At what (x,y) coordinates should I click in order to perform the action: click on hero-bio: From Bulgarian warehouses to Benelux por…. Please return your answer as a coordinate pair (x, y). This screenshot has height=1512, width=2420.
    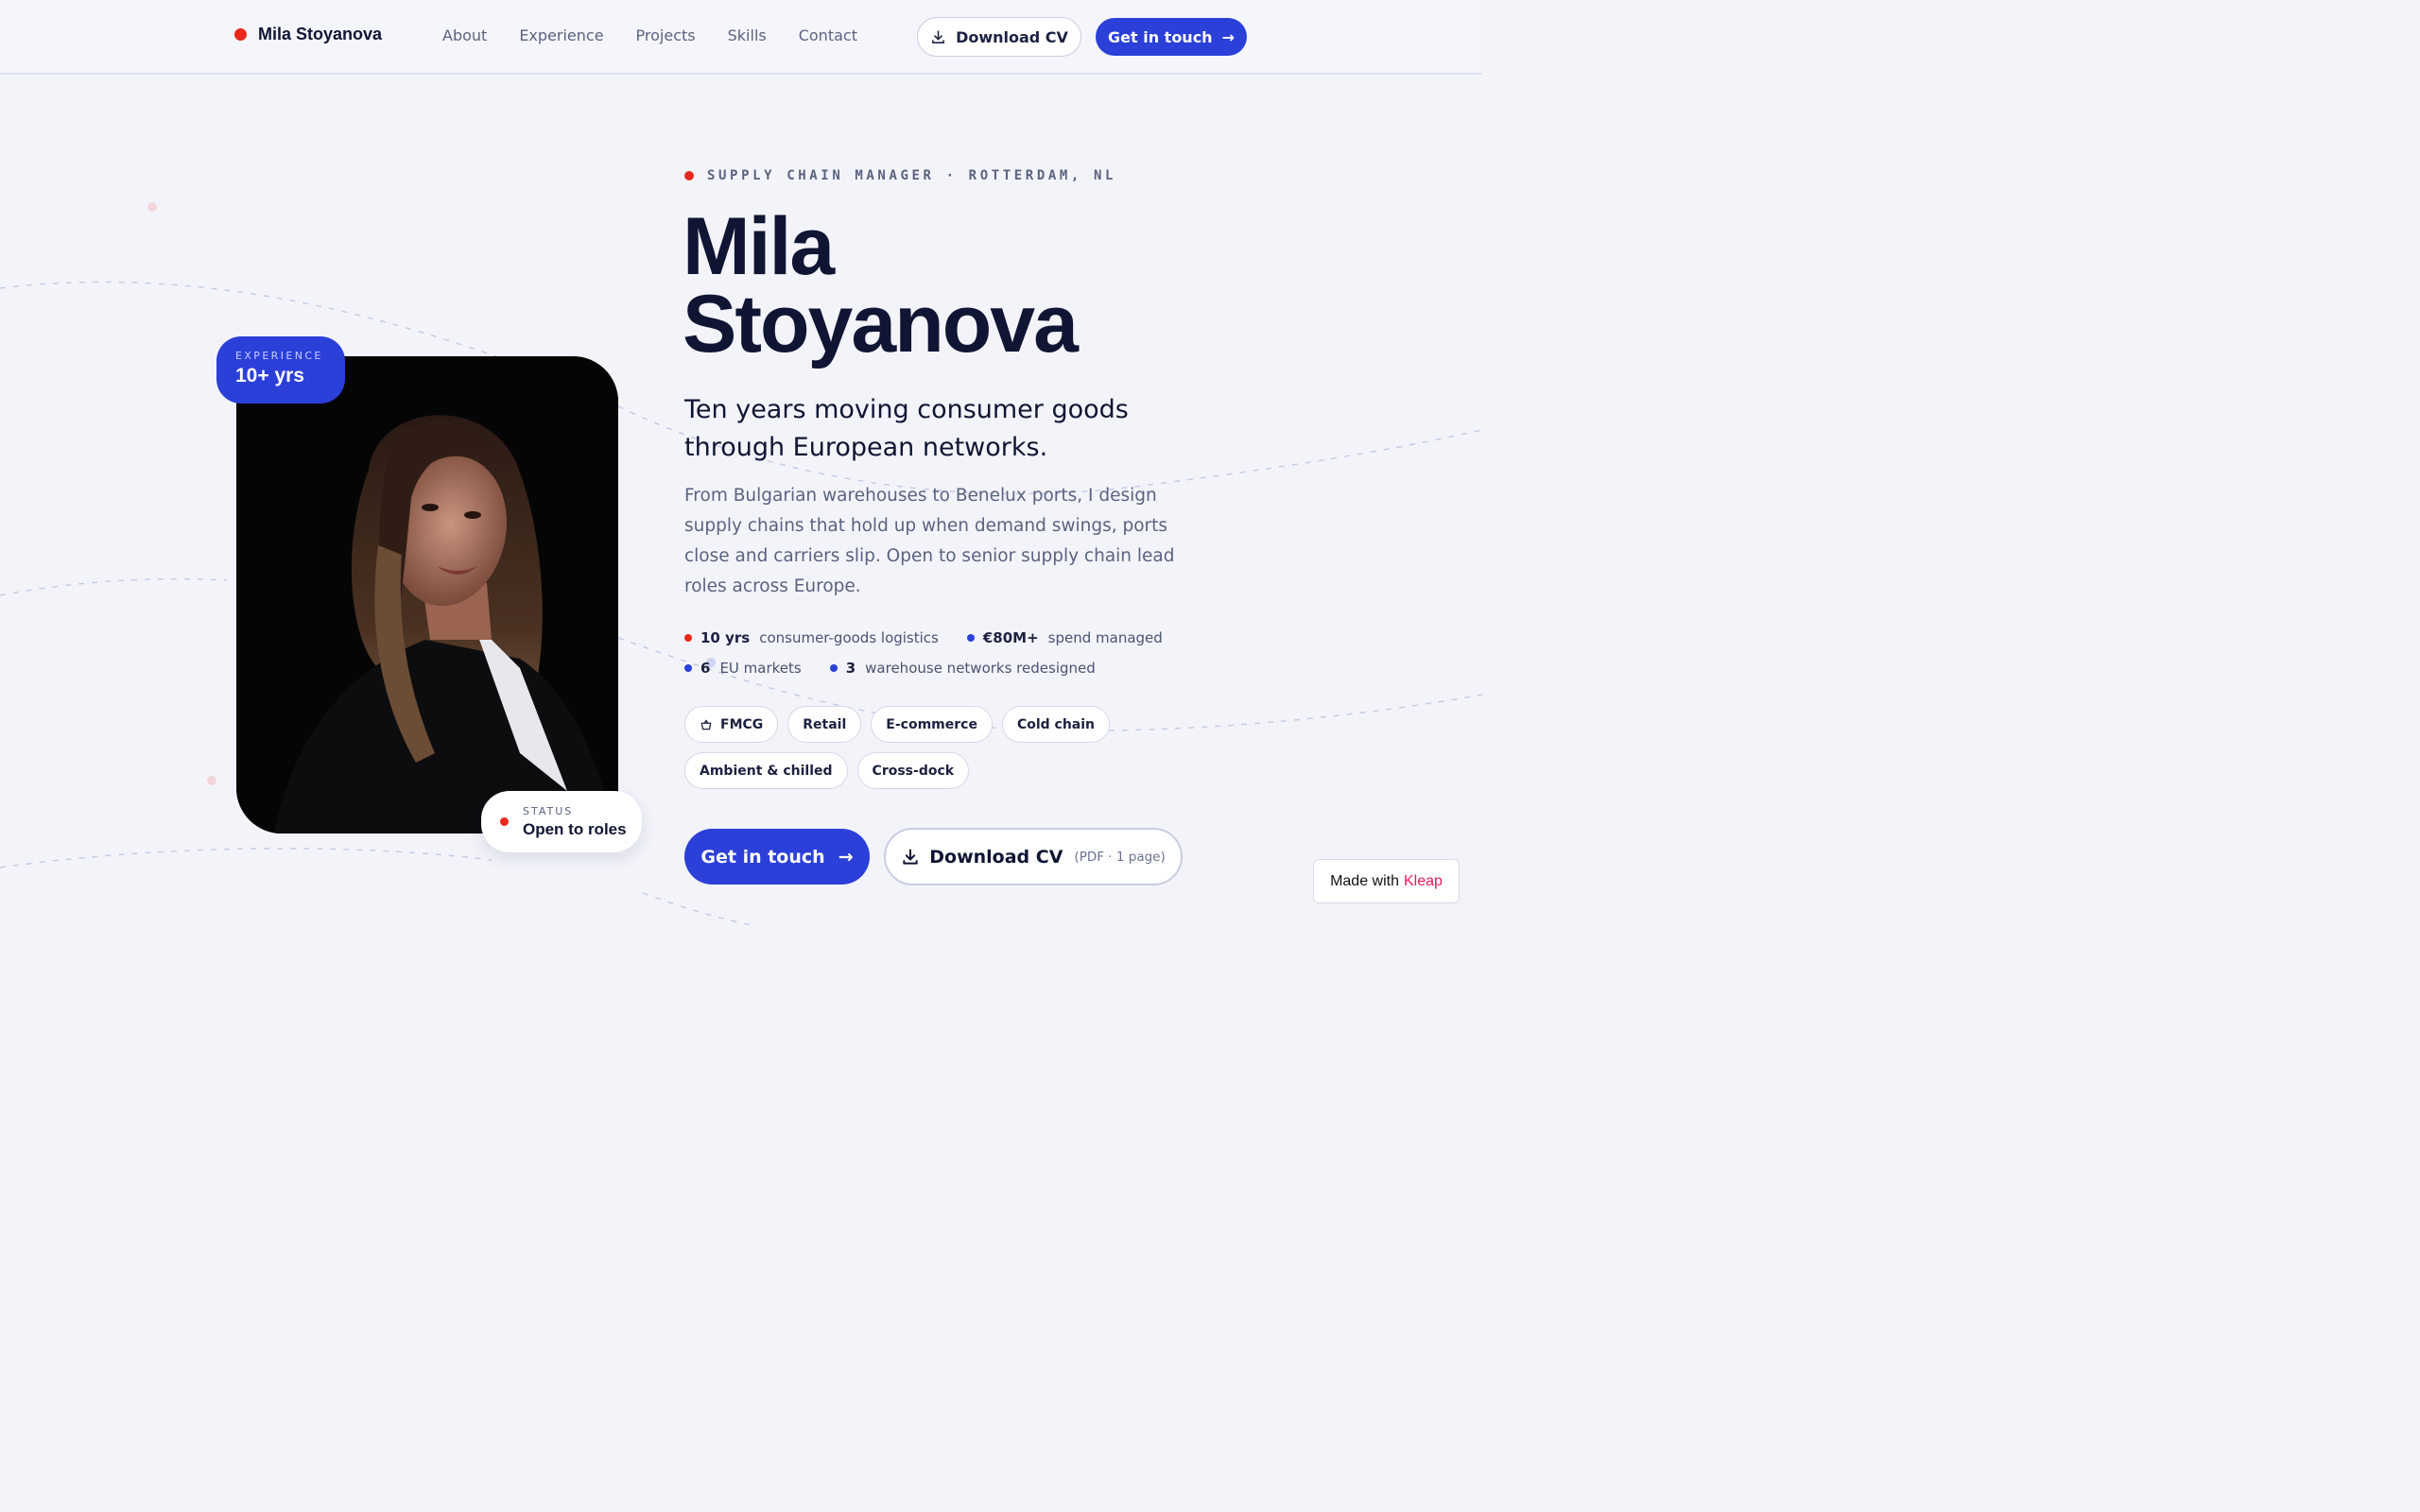
    Looking at the image, I should click on (929, 541).